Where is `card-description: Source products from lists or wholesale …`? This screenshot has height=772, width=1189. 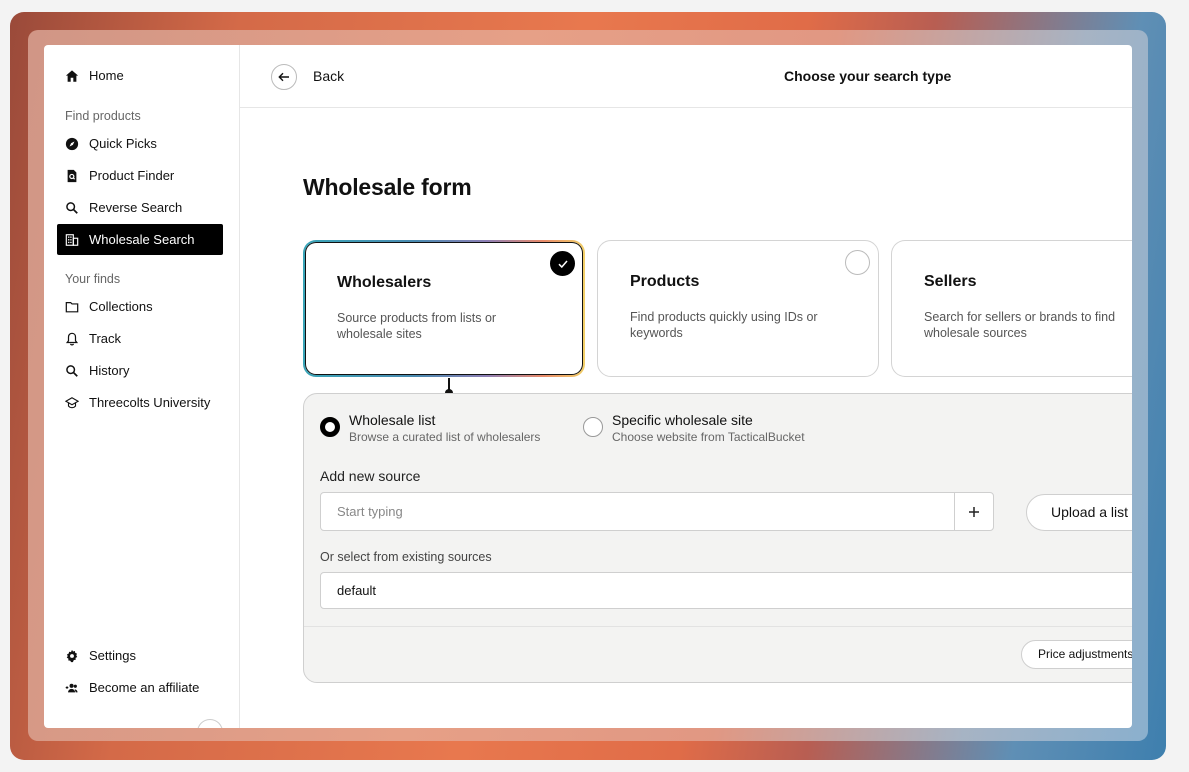 card-description: Source products from lists or wholesale … is located at coordinates (417, 326).